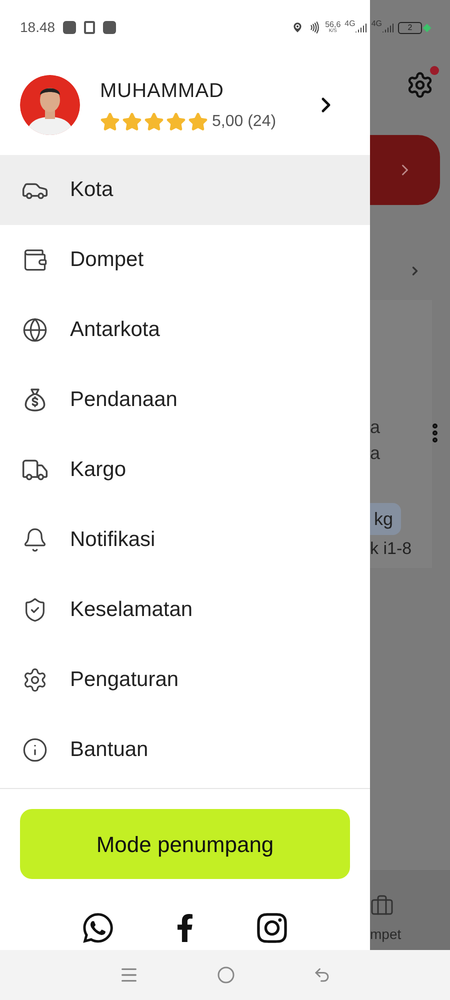  I want to click on menu-item: Kota, so click(185, 190).